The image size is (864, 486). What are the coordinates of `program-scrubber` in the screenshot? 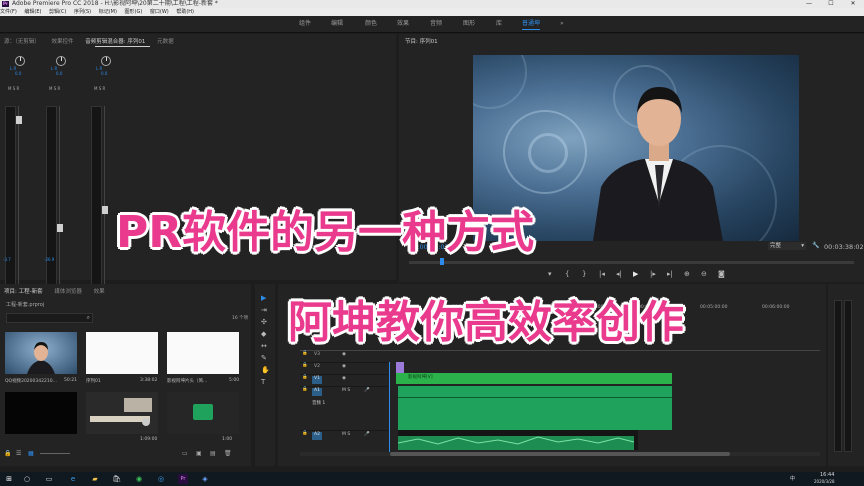 It's located at (631, 261).